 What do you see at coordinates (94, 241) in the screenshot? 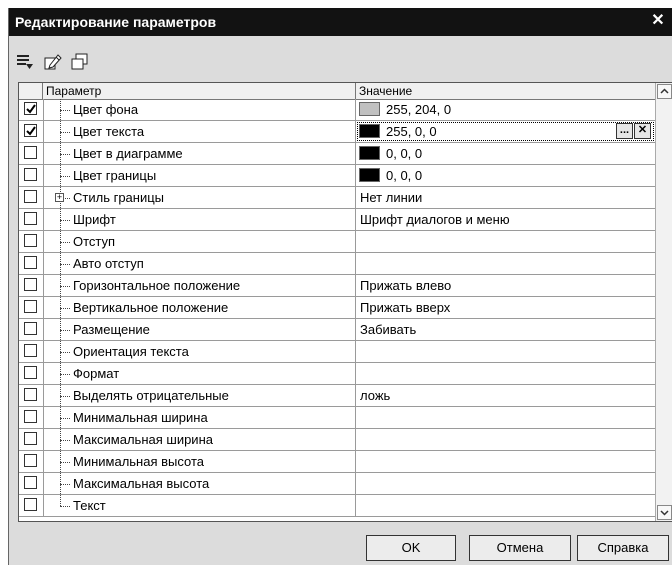
I see `parameter-name: Отступ` at bounding box center [94, 241].